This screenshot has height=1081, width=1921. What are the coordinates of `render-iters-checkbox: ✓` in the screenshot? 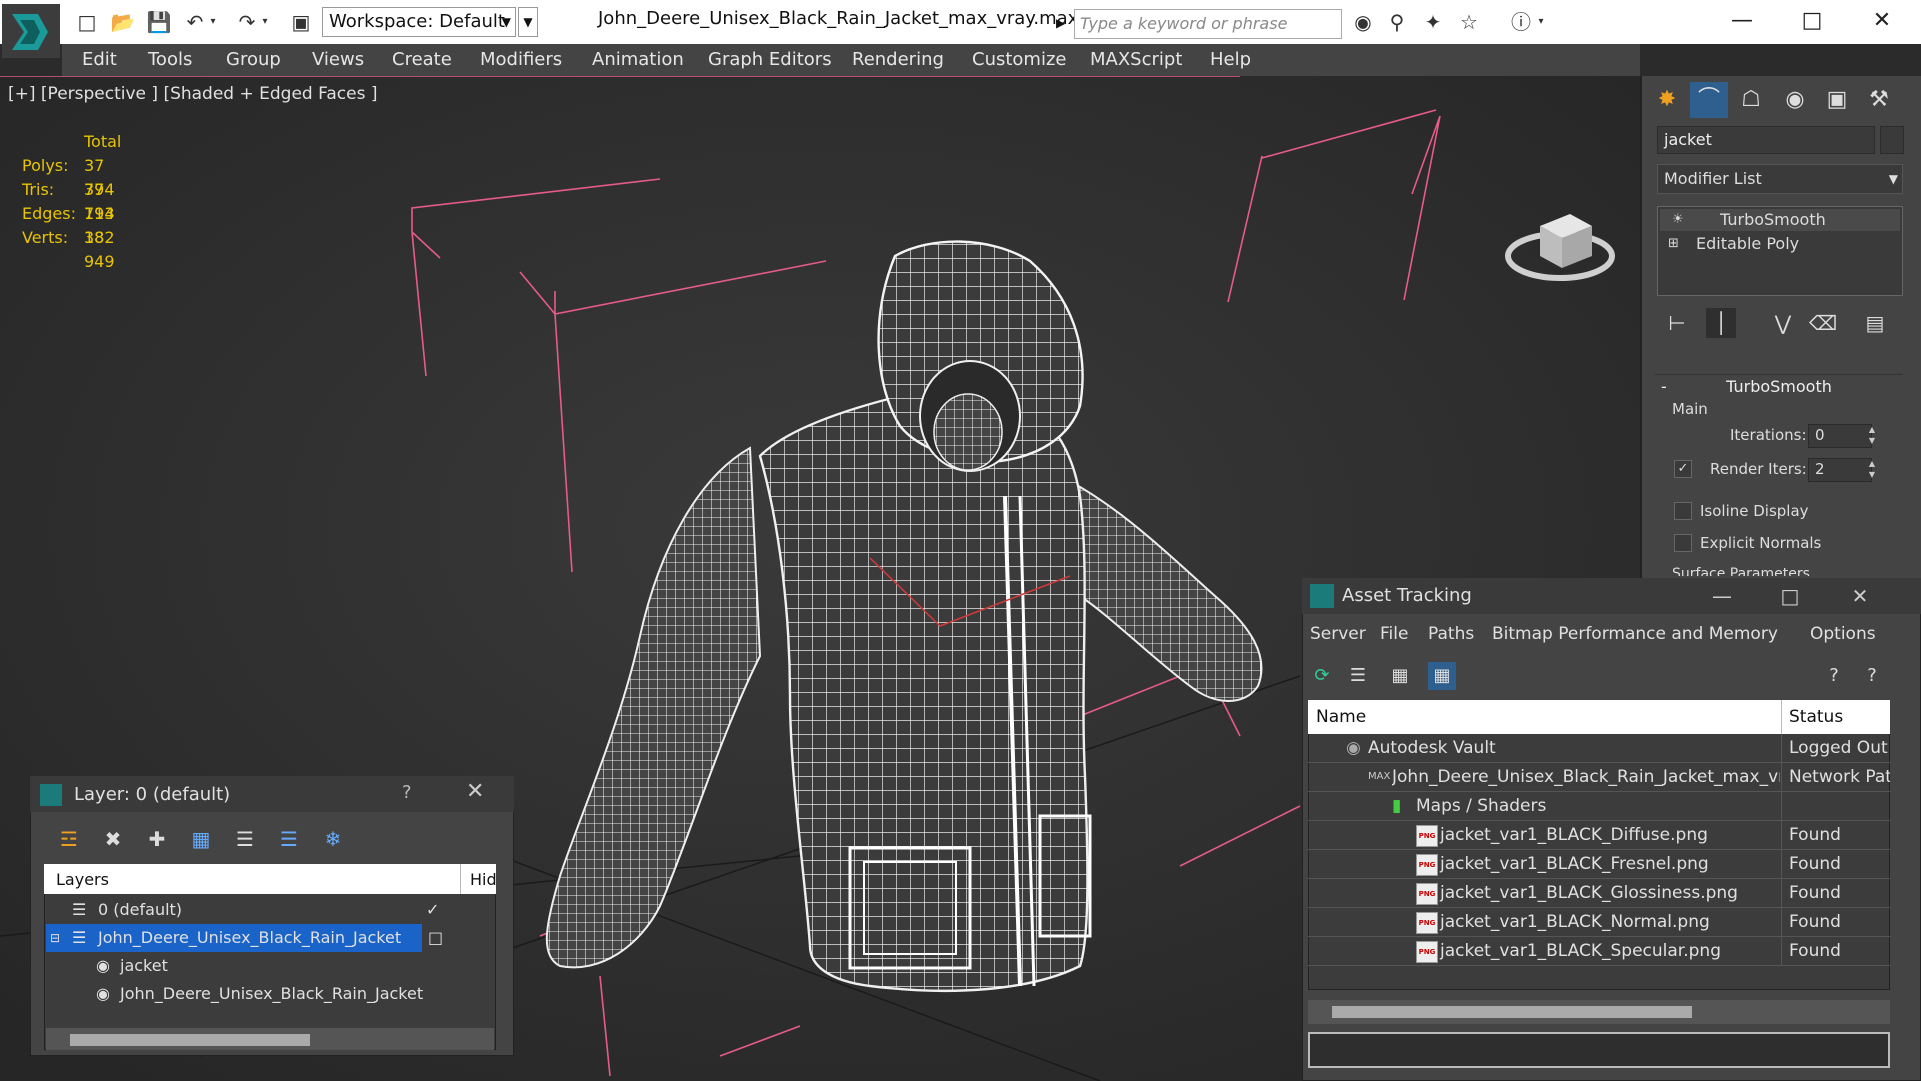 It's located at (1683, 469).